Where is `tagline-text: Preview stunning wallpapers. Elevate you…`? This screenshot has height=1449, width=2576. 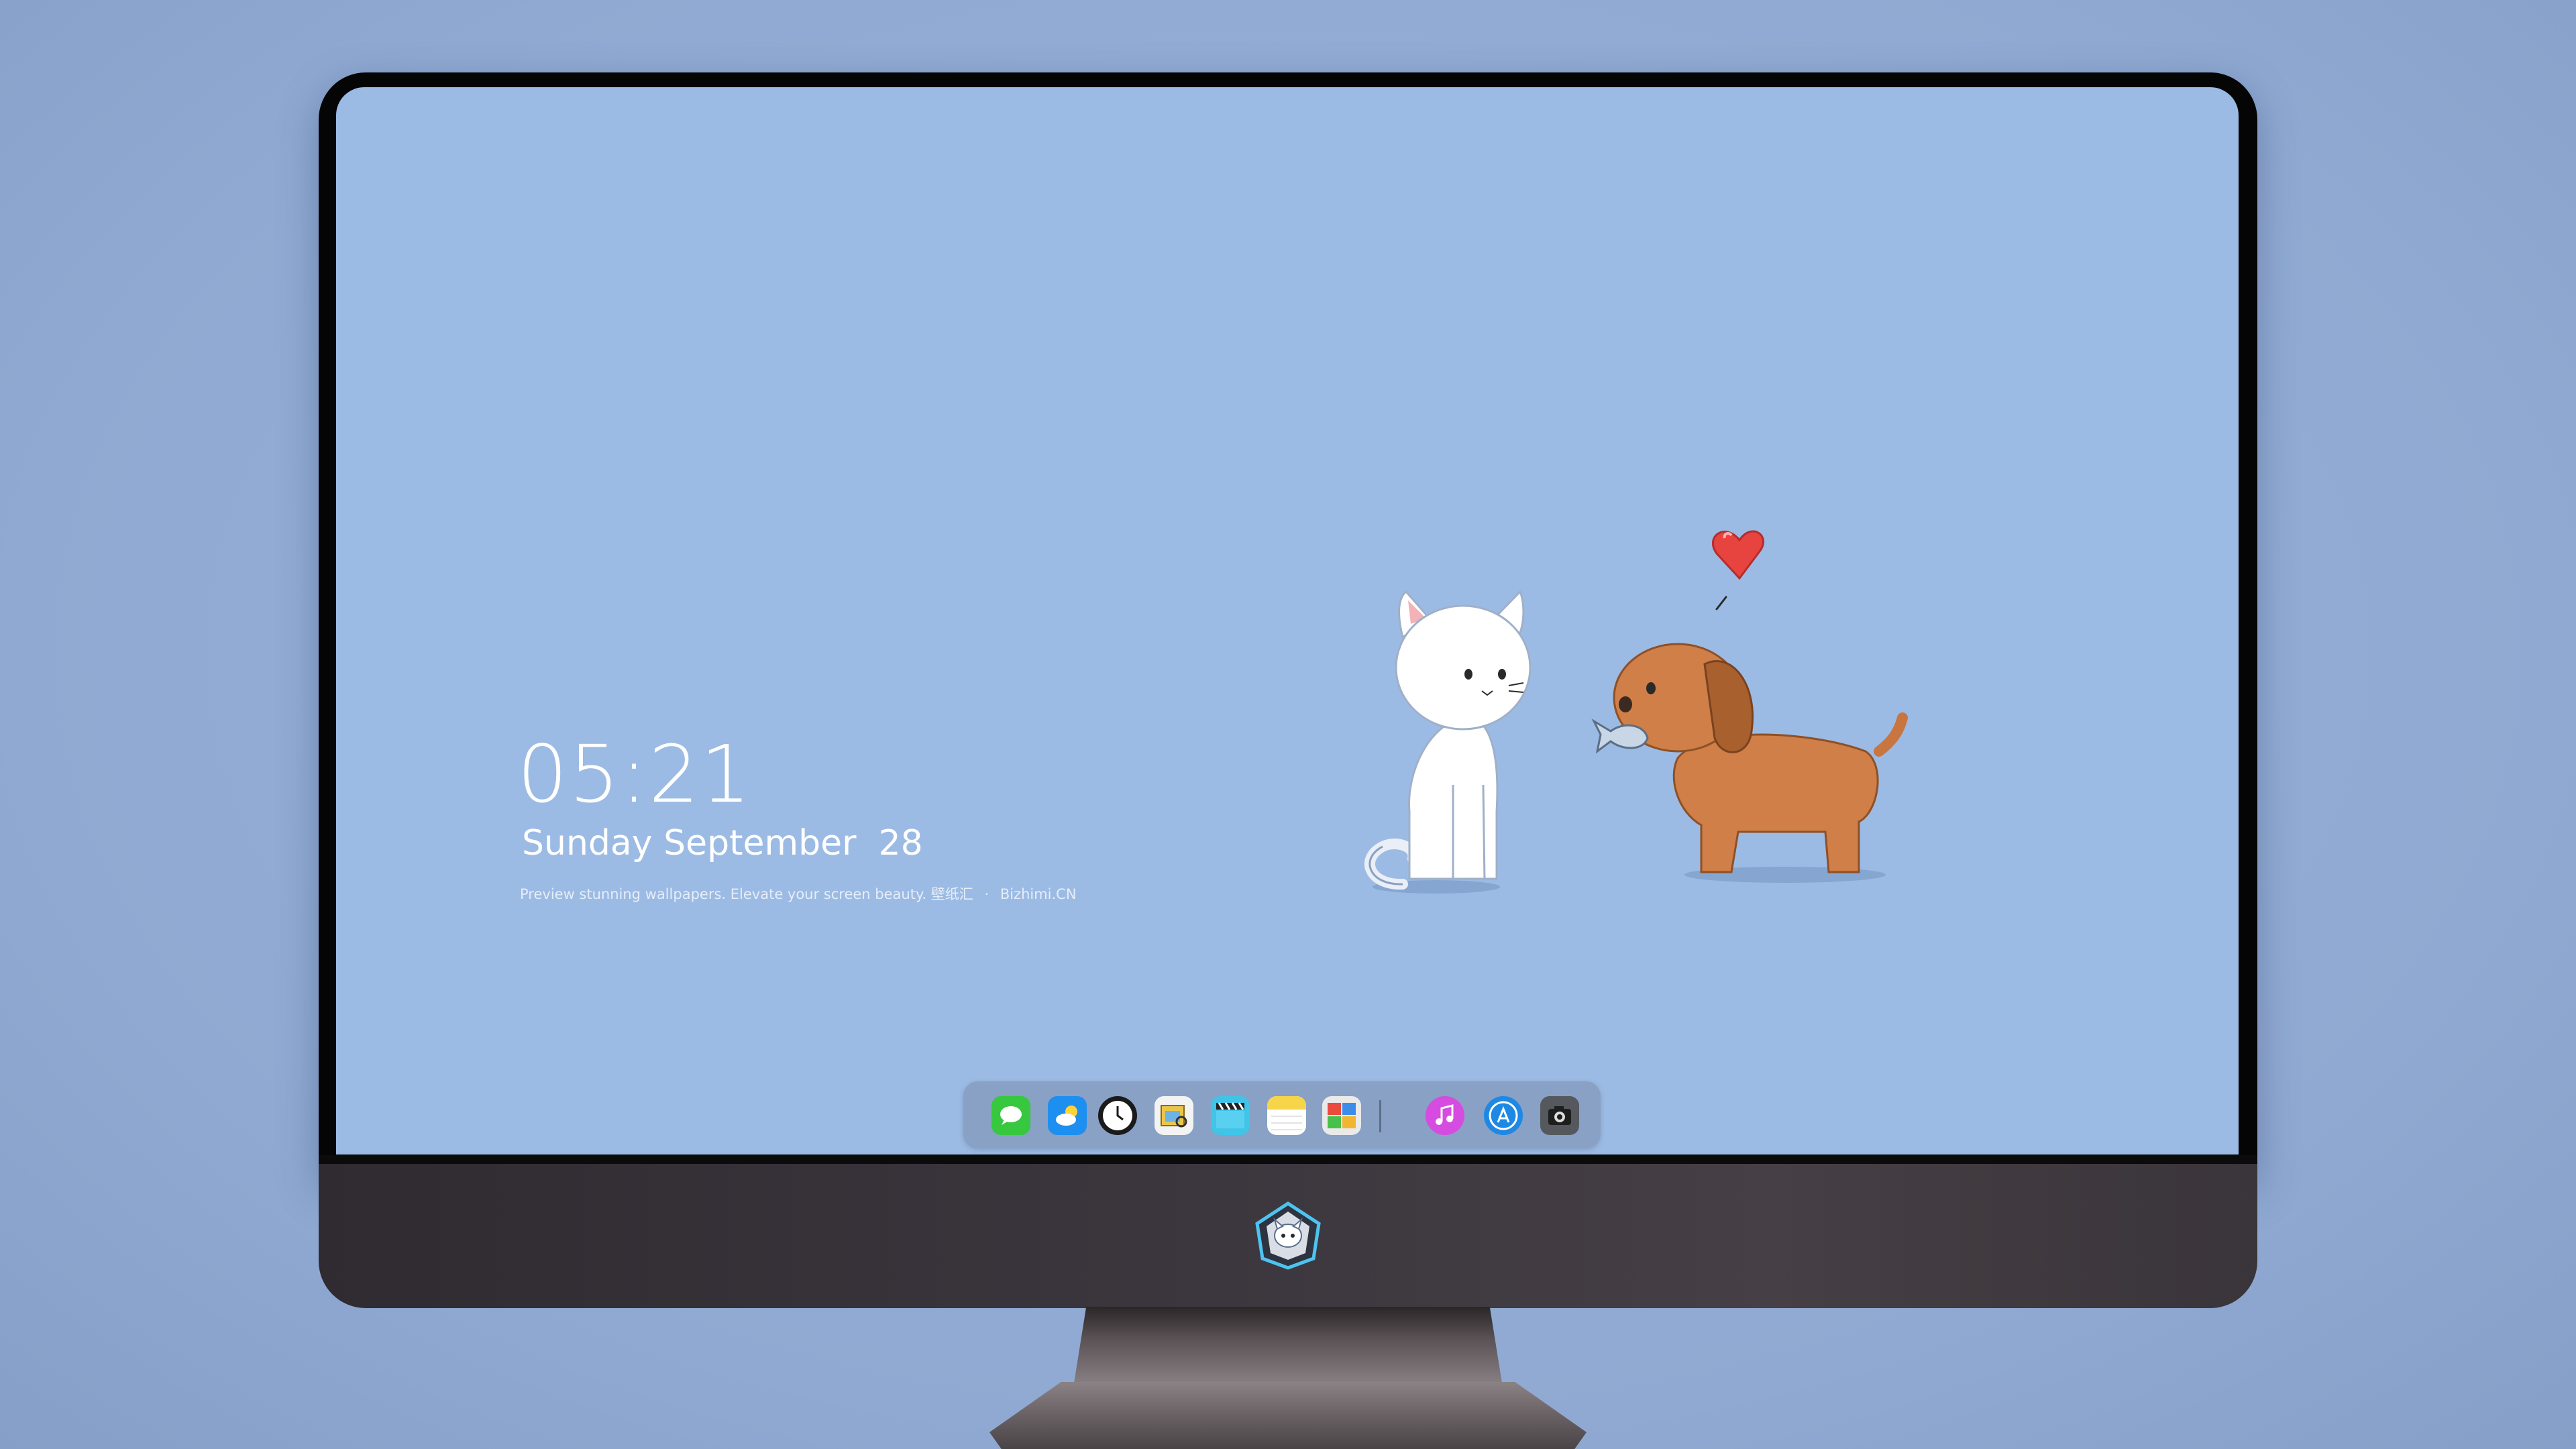 tagline-text: Preview stunning wallpapers. Elevate you… is located at coordinates (723, 894).